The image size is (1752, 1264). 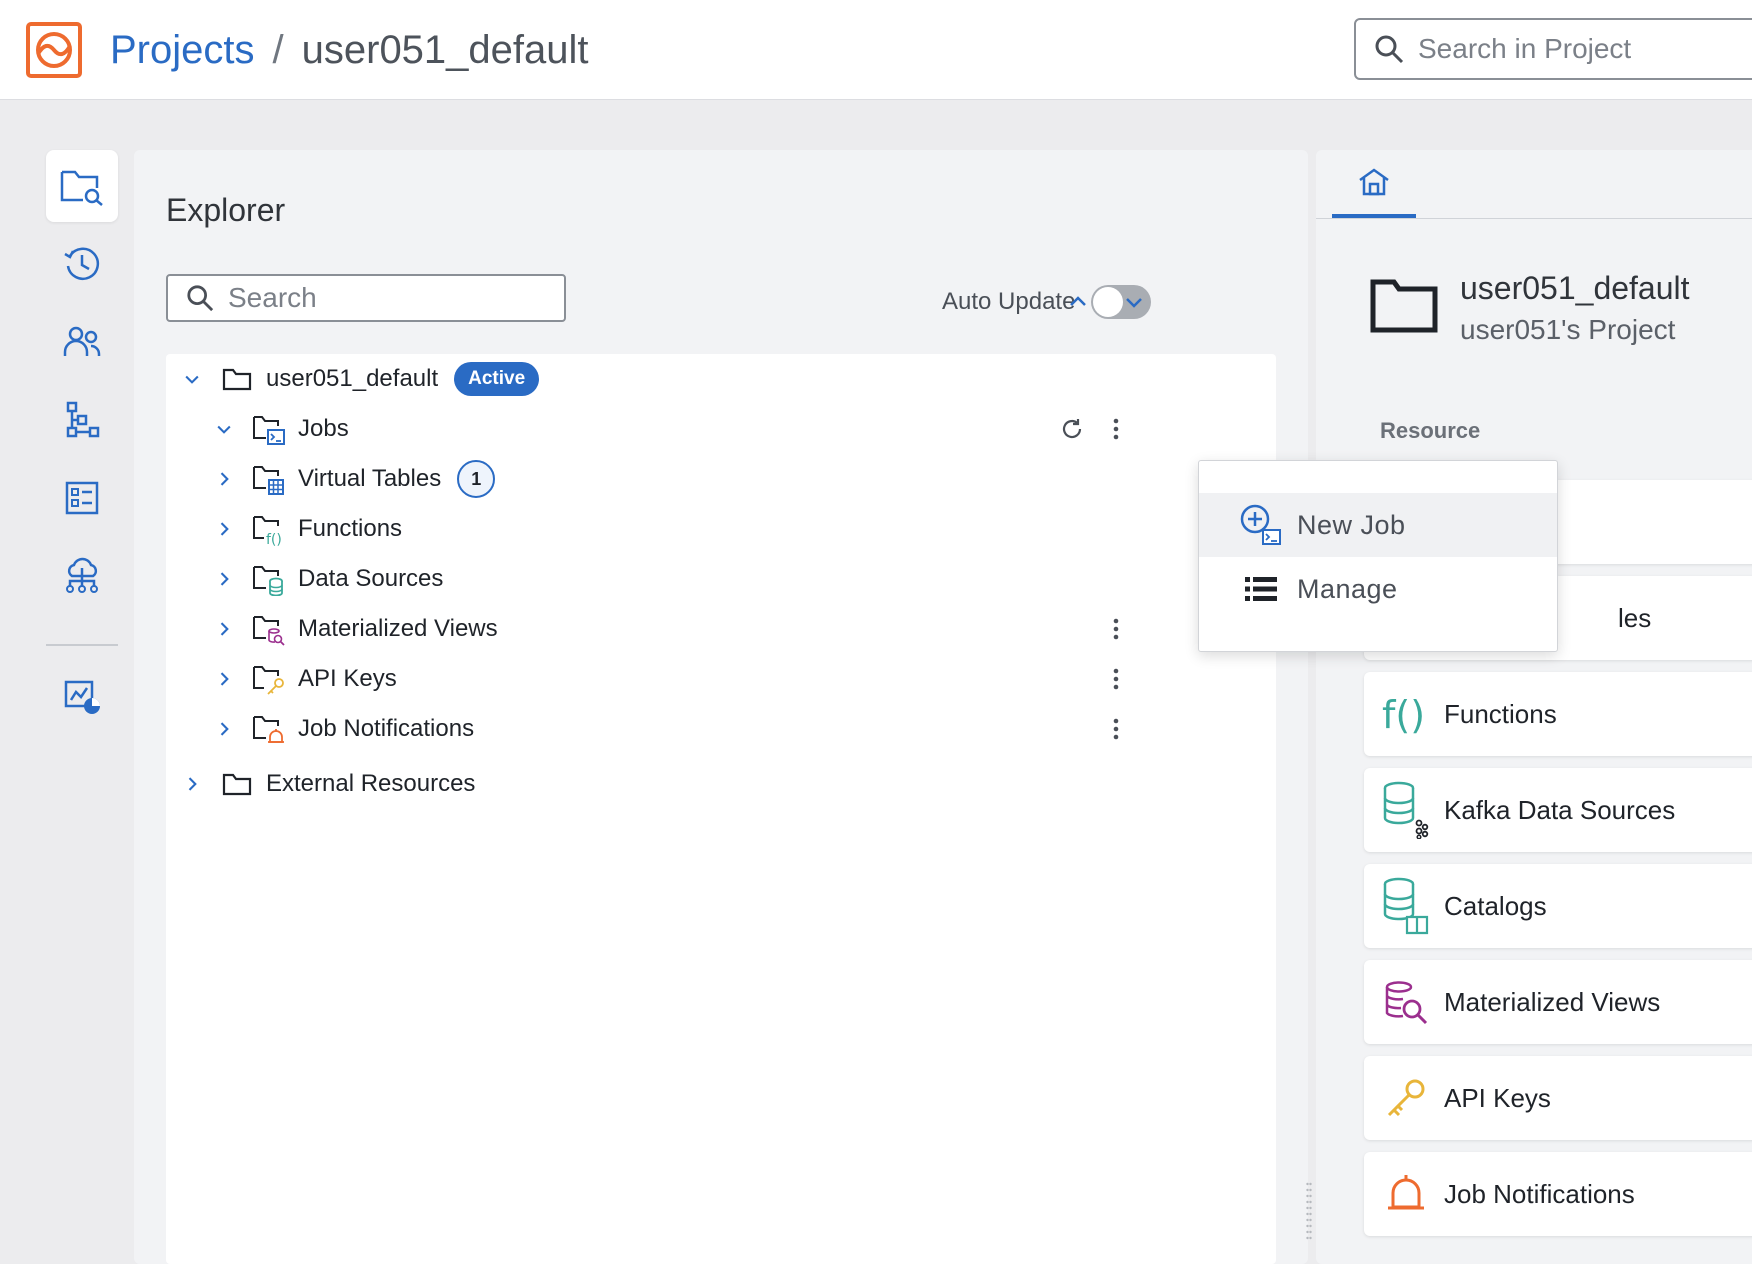 I want to click on menu-item-label: Manage, so click(x=1347, y=588).